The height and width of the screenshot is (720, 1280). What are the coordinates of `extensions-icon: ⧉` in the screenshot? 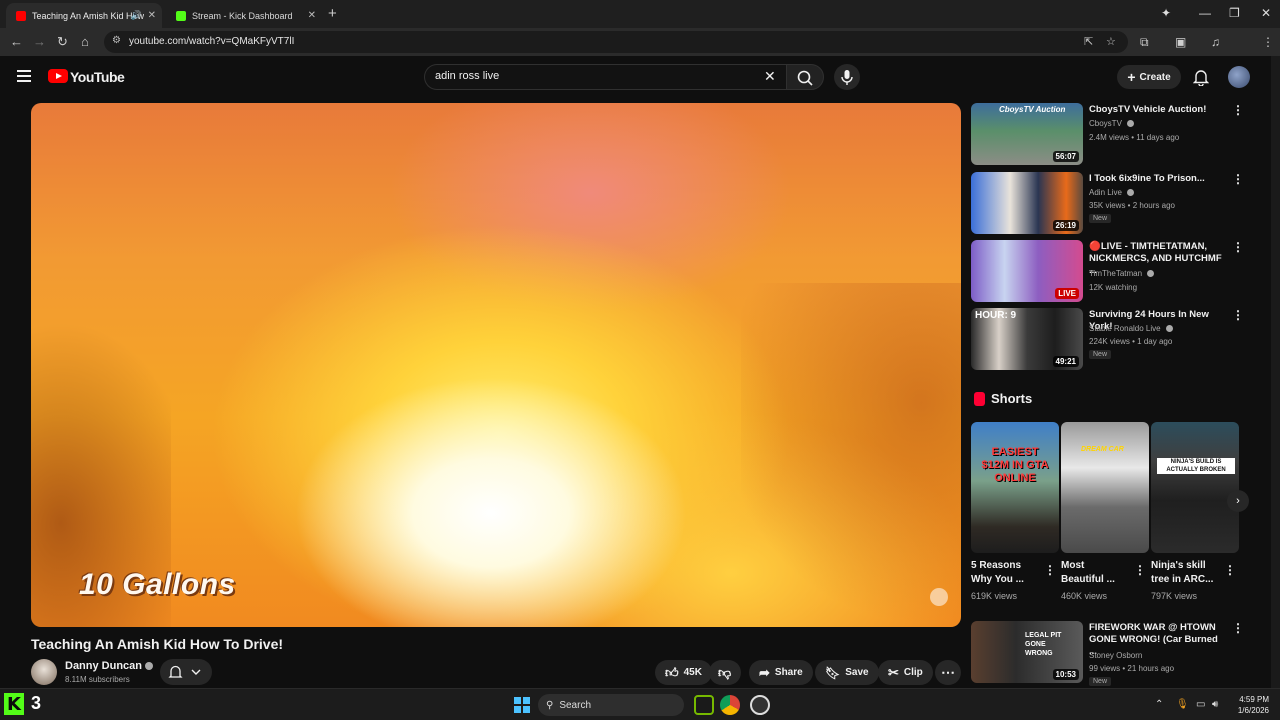 It's located at (1144, 42).